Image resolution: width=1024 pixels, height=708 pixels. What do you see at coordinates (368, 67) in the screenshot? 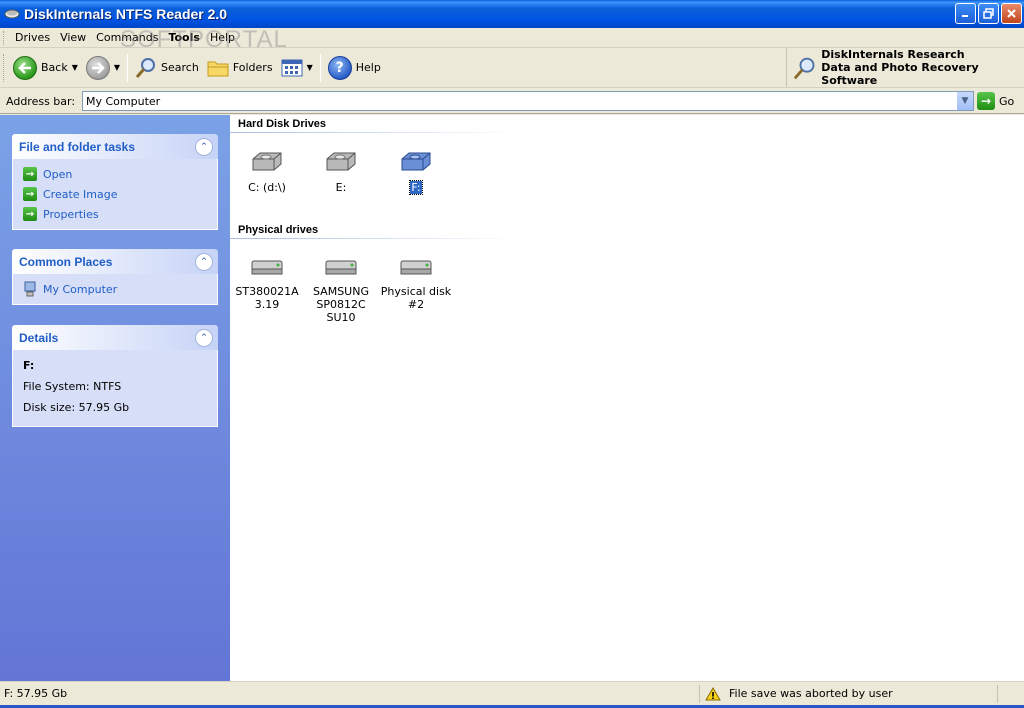
I see `help-label: Help` at bounding box center [368, 67].